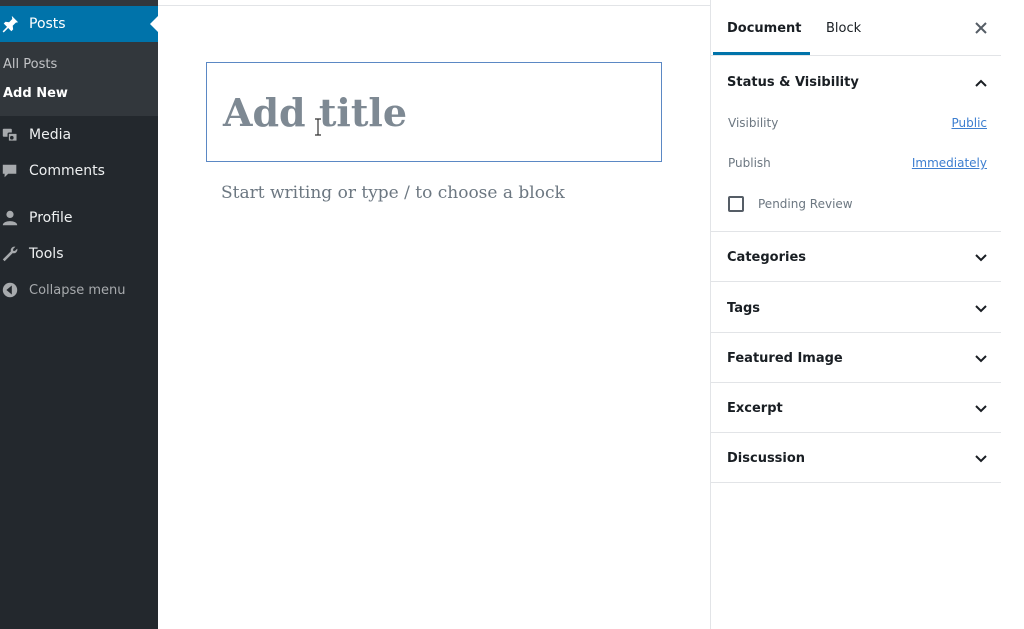  What do you see at coordinates (755, 408) in the screenshot?
I see `section-title: Excerpt` at bounding box center [755, 408].